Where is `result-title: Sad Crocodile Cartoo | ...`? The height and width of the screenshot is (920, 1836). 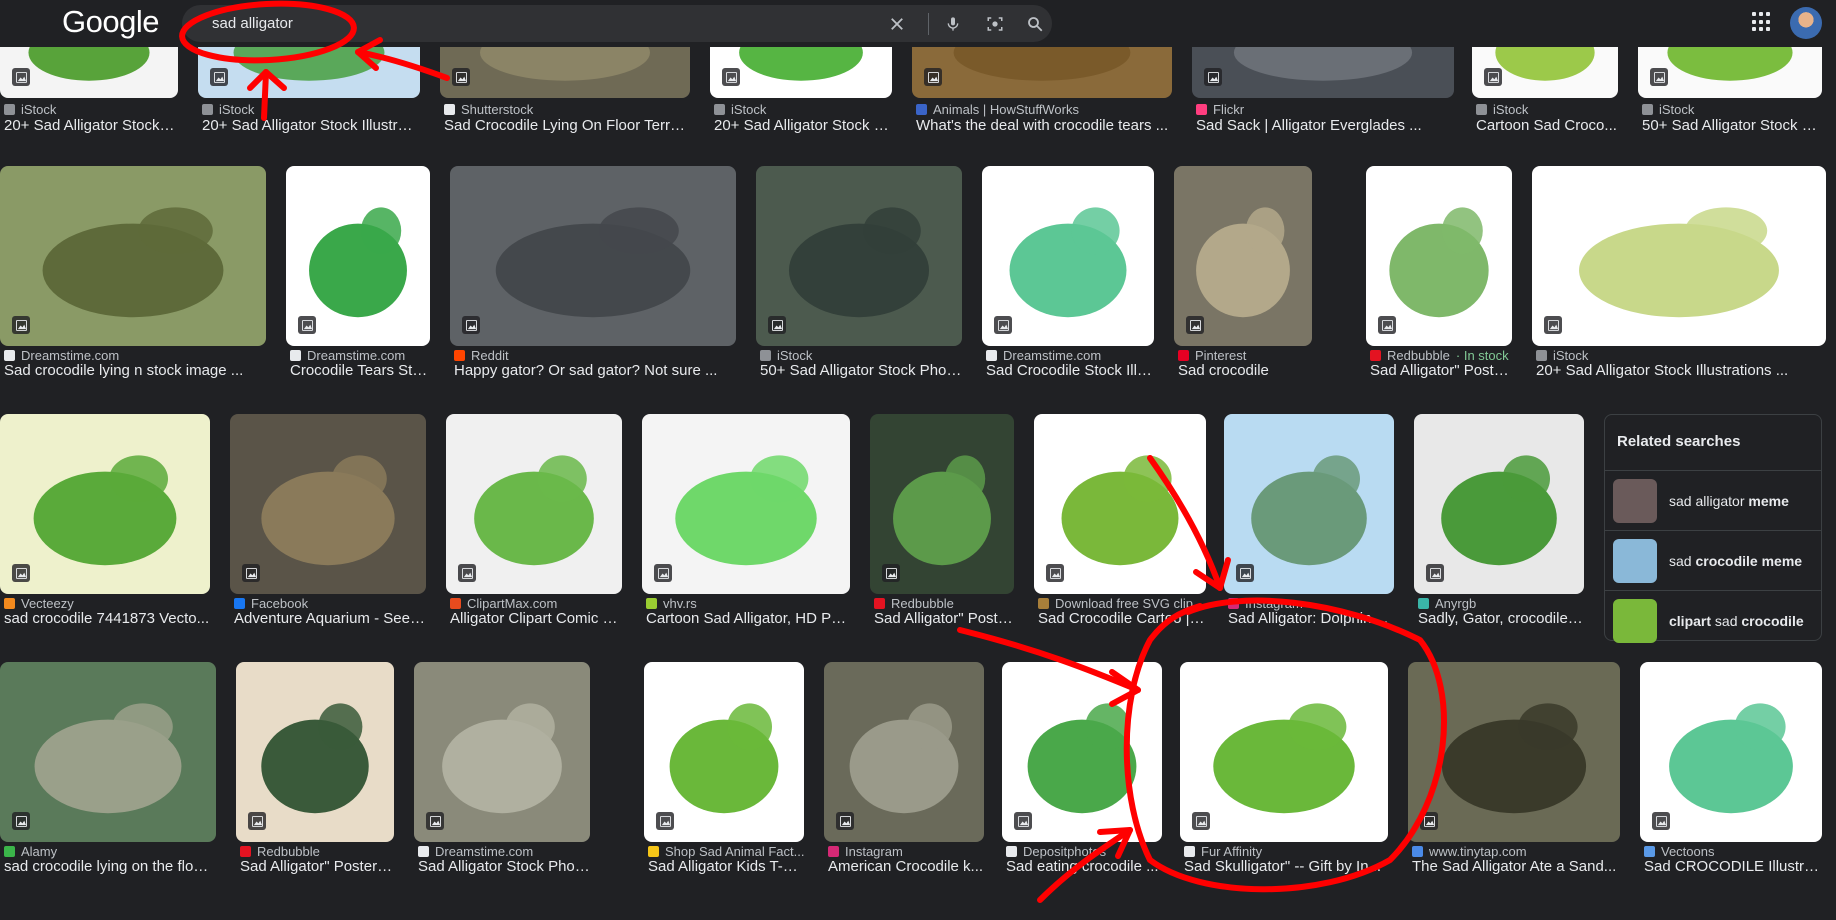 result-title: Sad Crocodile Cartoo | ... is located at coordinates (1122, 618).